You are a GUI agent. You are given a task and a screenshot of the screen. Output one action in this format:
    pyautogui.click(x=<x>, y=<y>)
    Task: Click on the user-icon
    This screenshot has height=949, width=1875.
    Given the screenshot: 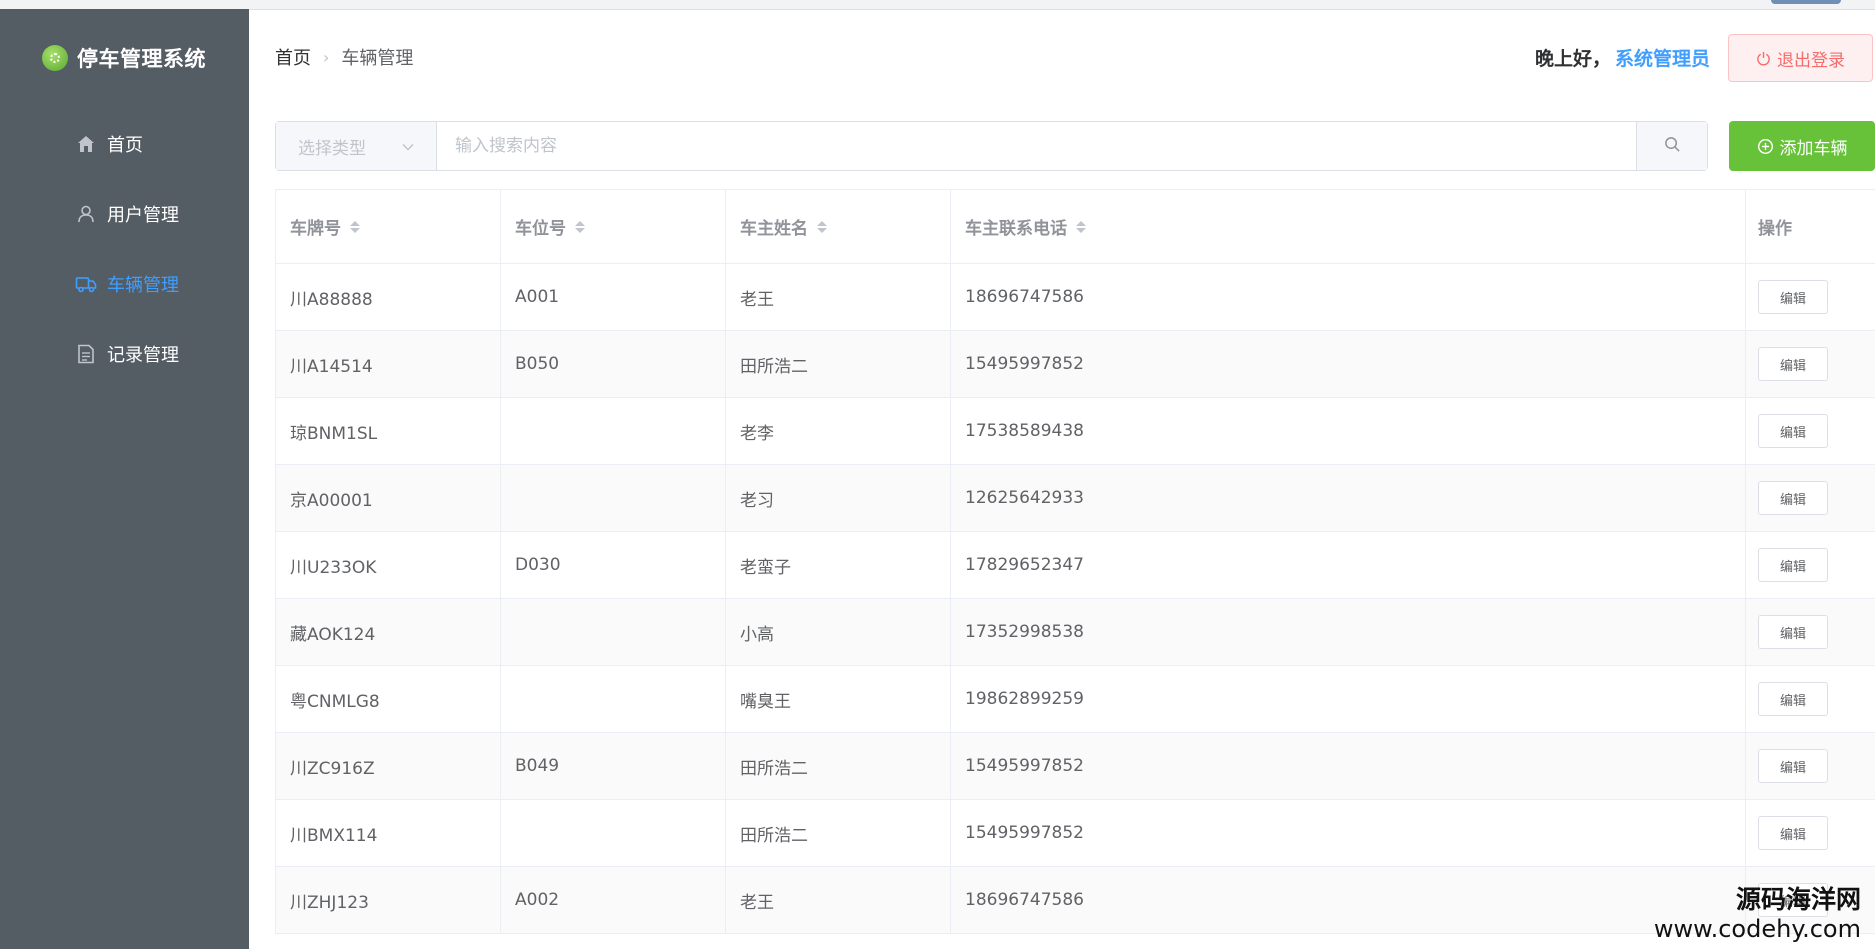 What is the action you would take?
    pyautogui.click(x=86, y=214)
    